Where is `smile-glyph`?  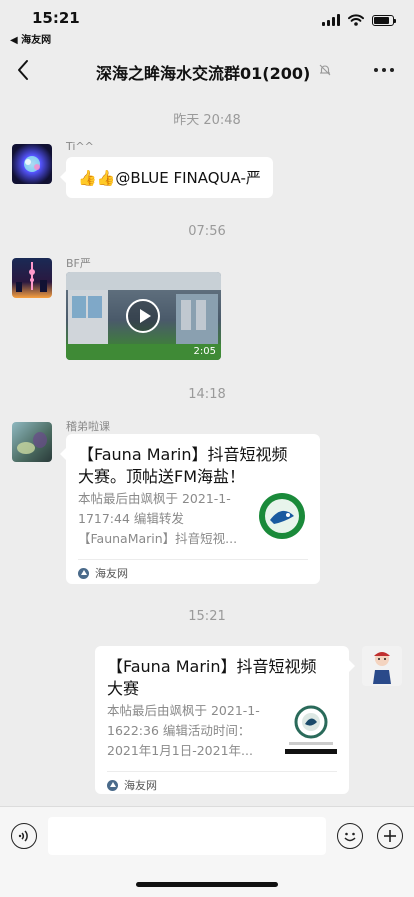 smile-glyph is located at coordinates (350, 837).